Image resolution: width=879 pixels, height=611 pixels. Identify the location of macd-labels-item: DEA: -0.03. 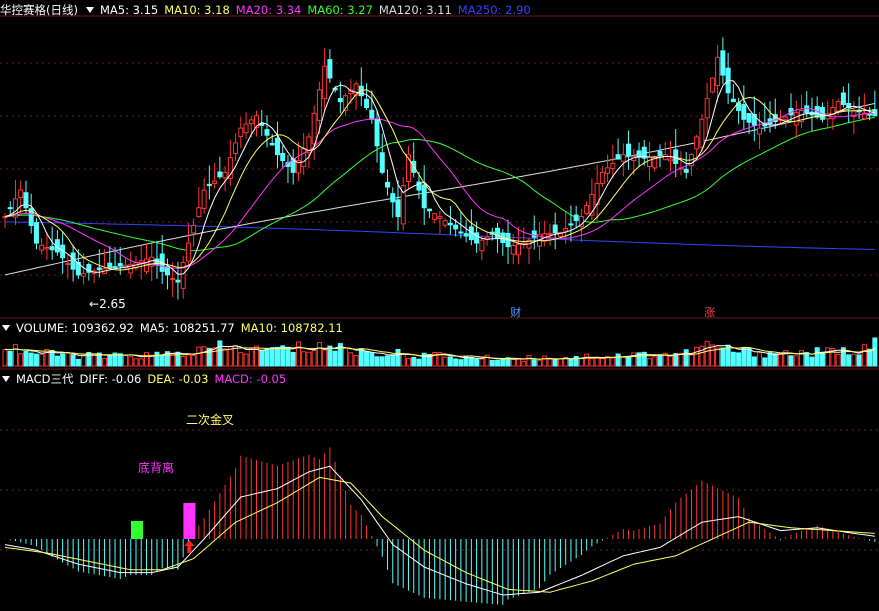
(178, 379).